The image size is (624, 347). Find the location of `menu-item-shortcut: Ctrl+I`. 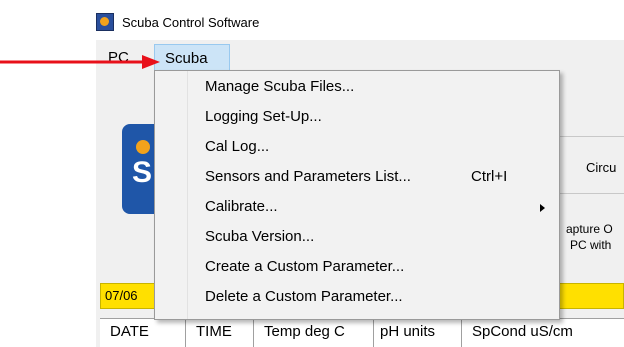

menu-item-shortcut: Ctrl+I is located at coordinates (489, 176).